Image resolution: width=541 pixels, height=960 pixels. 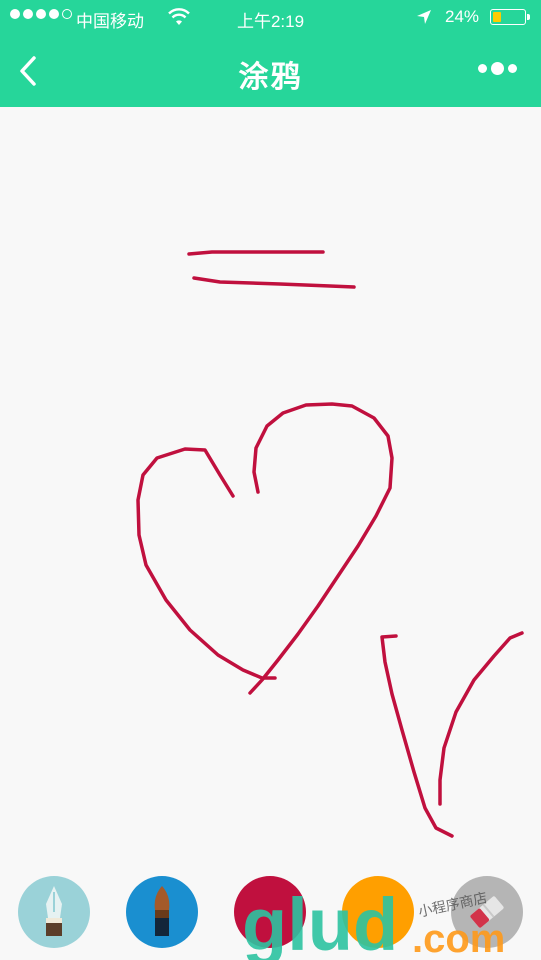 I want to click on status-bar: 中国移动 上午2:19 24%, so click(x=270, y=17).